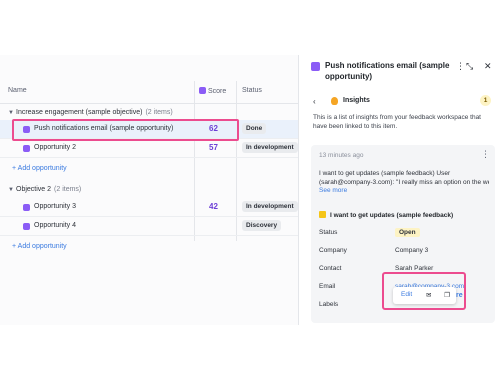 This screenshot has width=500, height=375. What do you see at coordinates (327, 286) in the screenshot?
I see `email-label: Email` at bounding box center [327, 286].